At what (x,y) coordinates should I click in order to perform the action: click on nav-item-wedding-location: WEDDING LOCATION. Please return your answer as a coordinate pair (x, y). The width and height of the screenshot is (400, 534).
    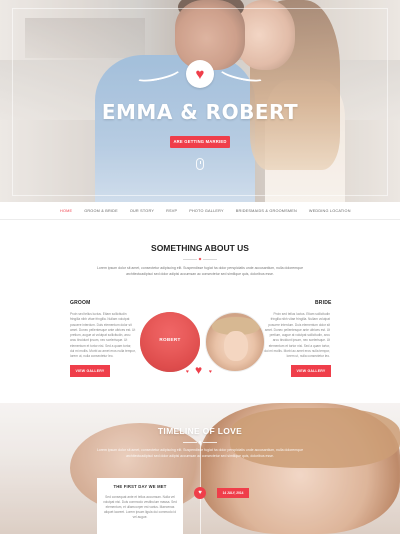
    Looking at the image, I should click on (330, 211).